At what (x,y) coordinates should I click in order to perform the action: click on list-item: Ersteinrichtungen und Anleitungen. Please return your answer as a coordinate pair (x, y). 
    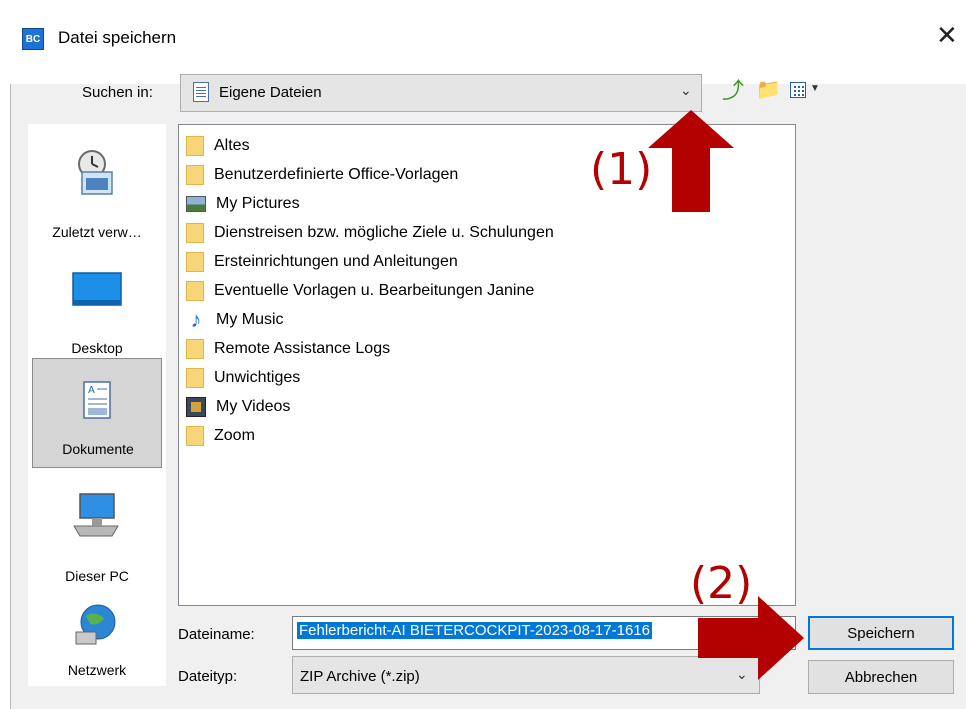
    Looking at the image, I should click on (322, 261).